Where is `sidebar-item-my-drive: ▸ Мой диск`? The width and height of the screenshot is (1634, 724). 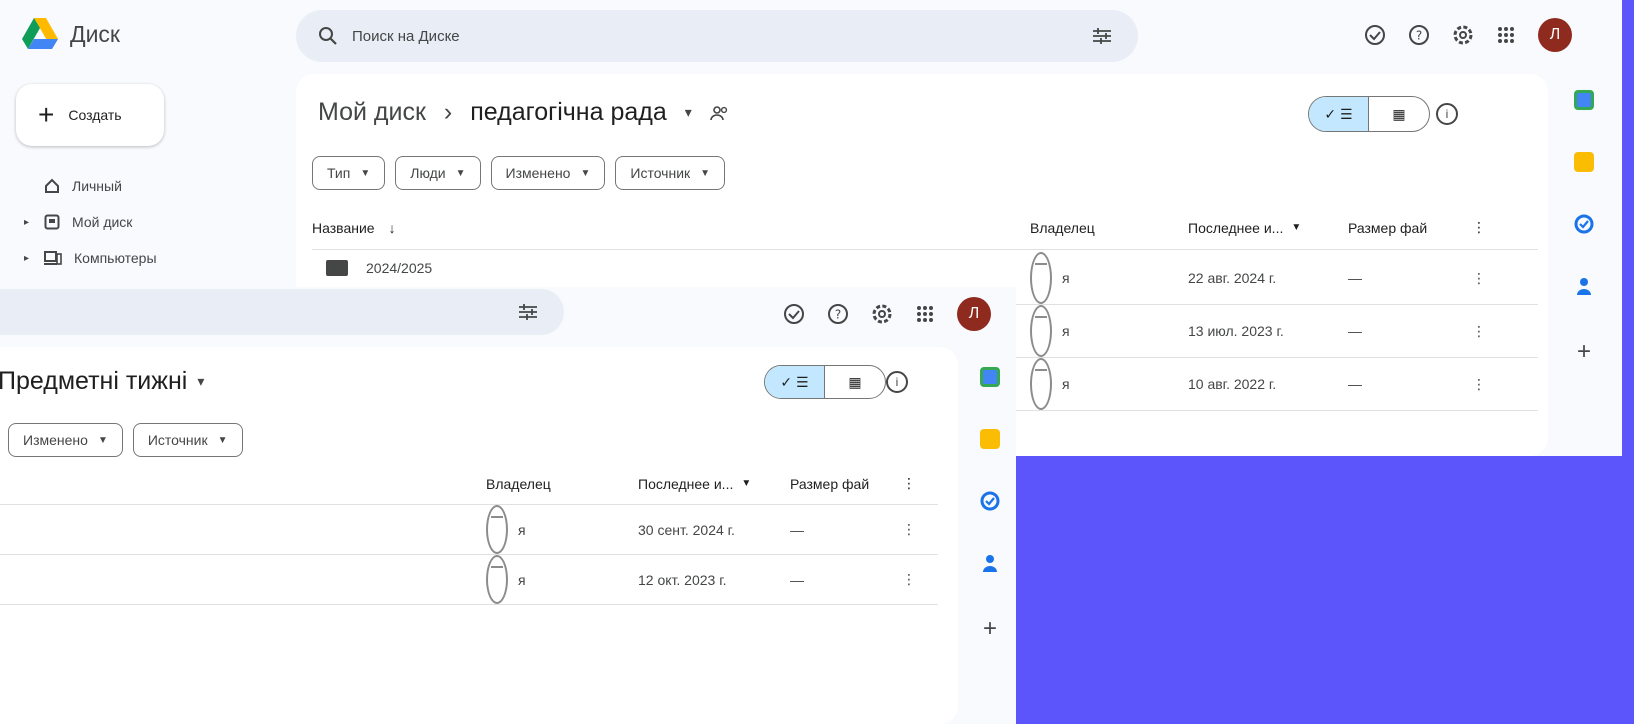
sidebar-item-my-drive: ▸ Мой диск is located at coordinates (90, 222).